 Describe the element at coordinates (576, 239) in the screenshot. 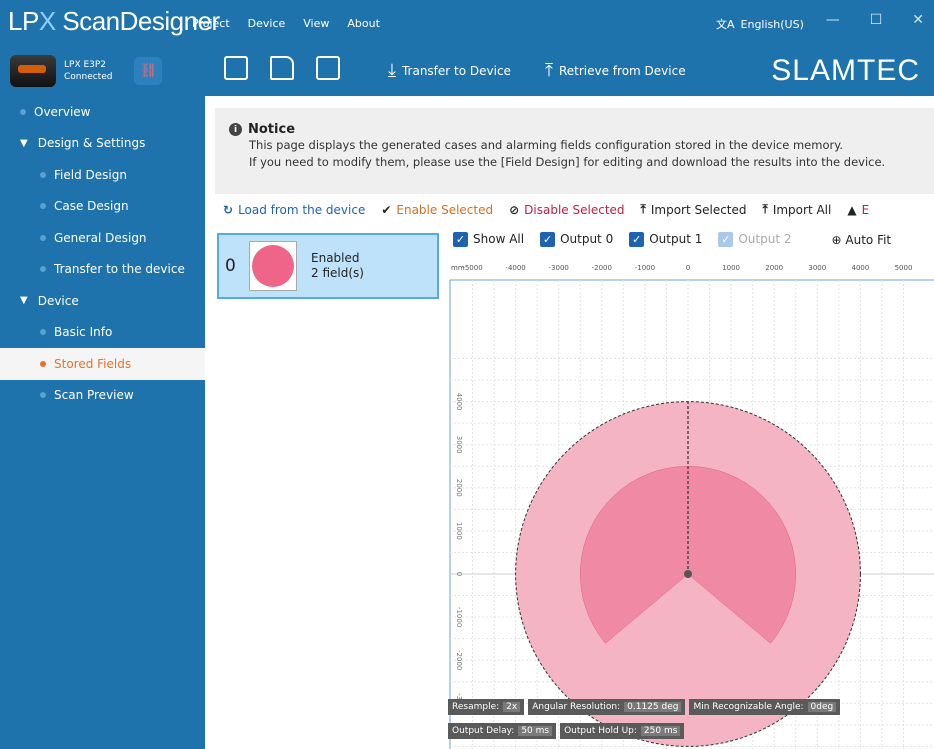

I see `output0-checkbox: ✓ Output 0` at that location.